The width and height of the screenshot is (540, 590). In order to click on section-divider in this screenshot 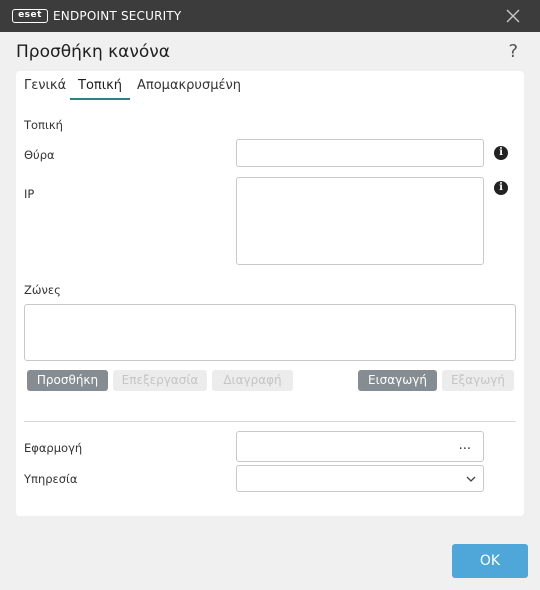, I will do `click(270, 421)`.